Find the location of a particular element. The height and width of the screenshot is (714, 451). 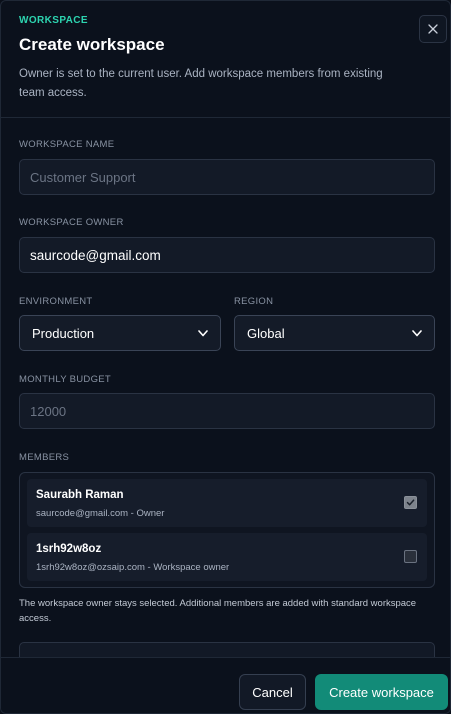

workspace-name-input: Customer Support is located at coordinates (227, 177).